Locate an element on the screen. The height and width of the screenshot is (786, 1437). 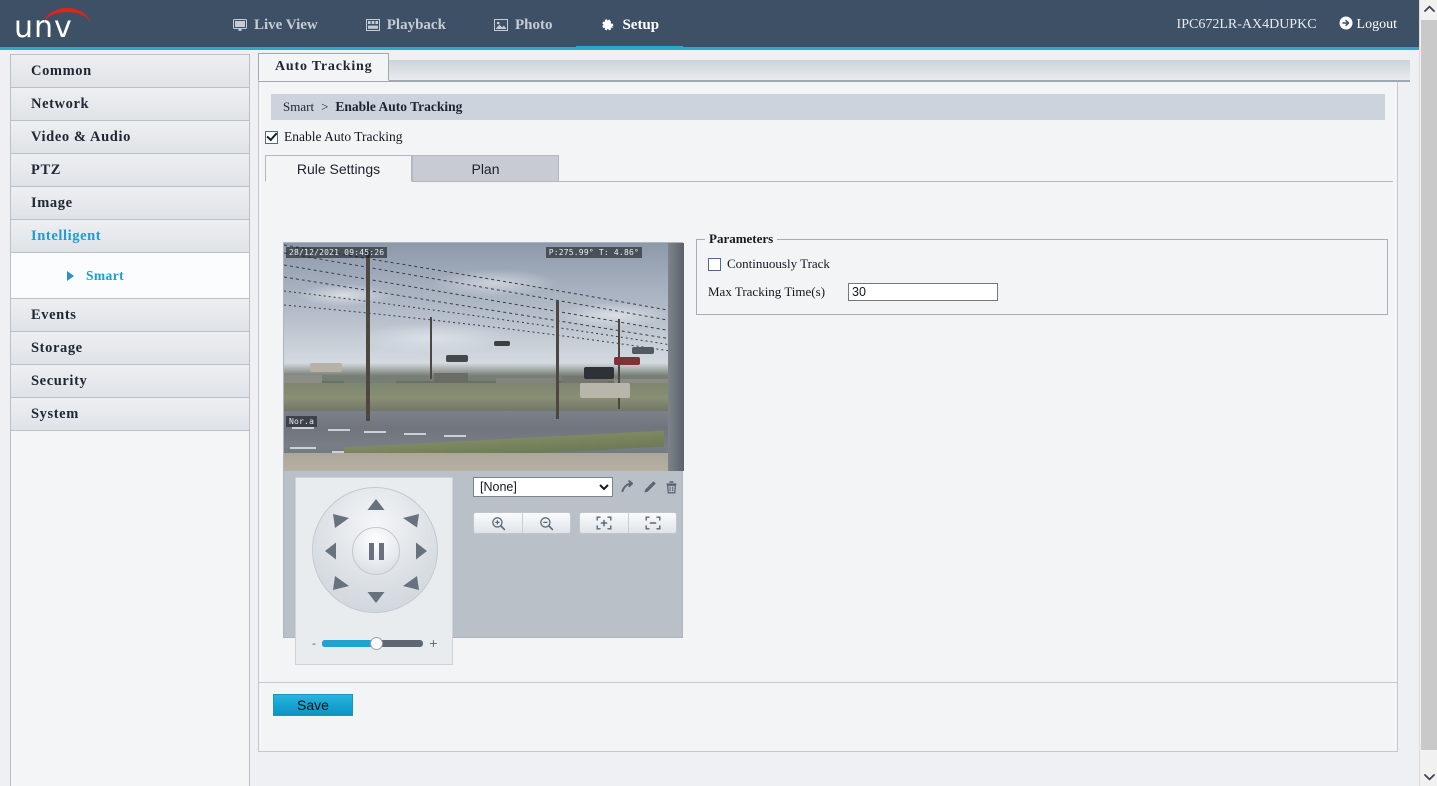
sidebar-item-network: Network is located at coordinates (130, 104).